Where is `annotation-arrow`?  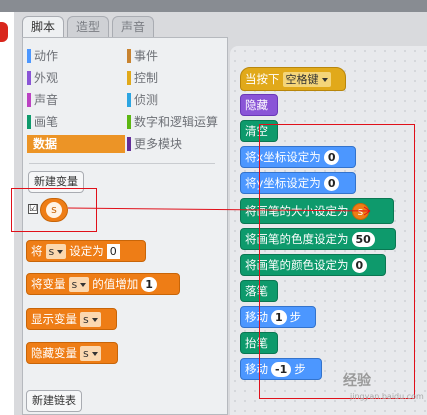 annotation-arrow is located at coordinates (219, 211).